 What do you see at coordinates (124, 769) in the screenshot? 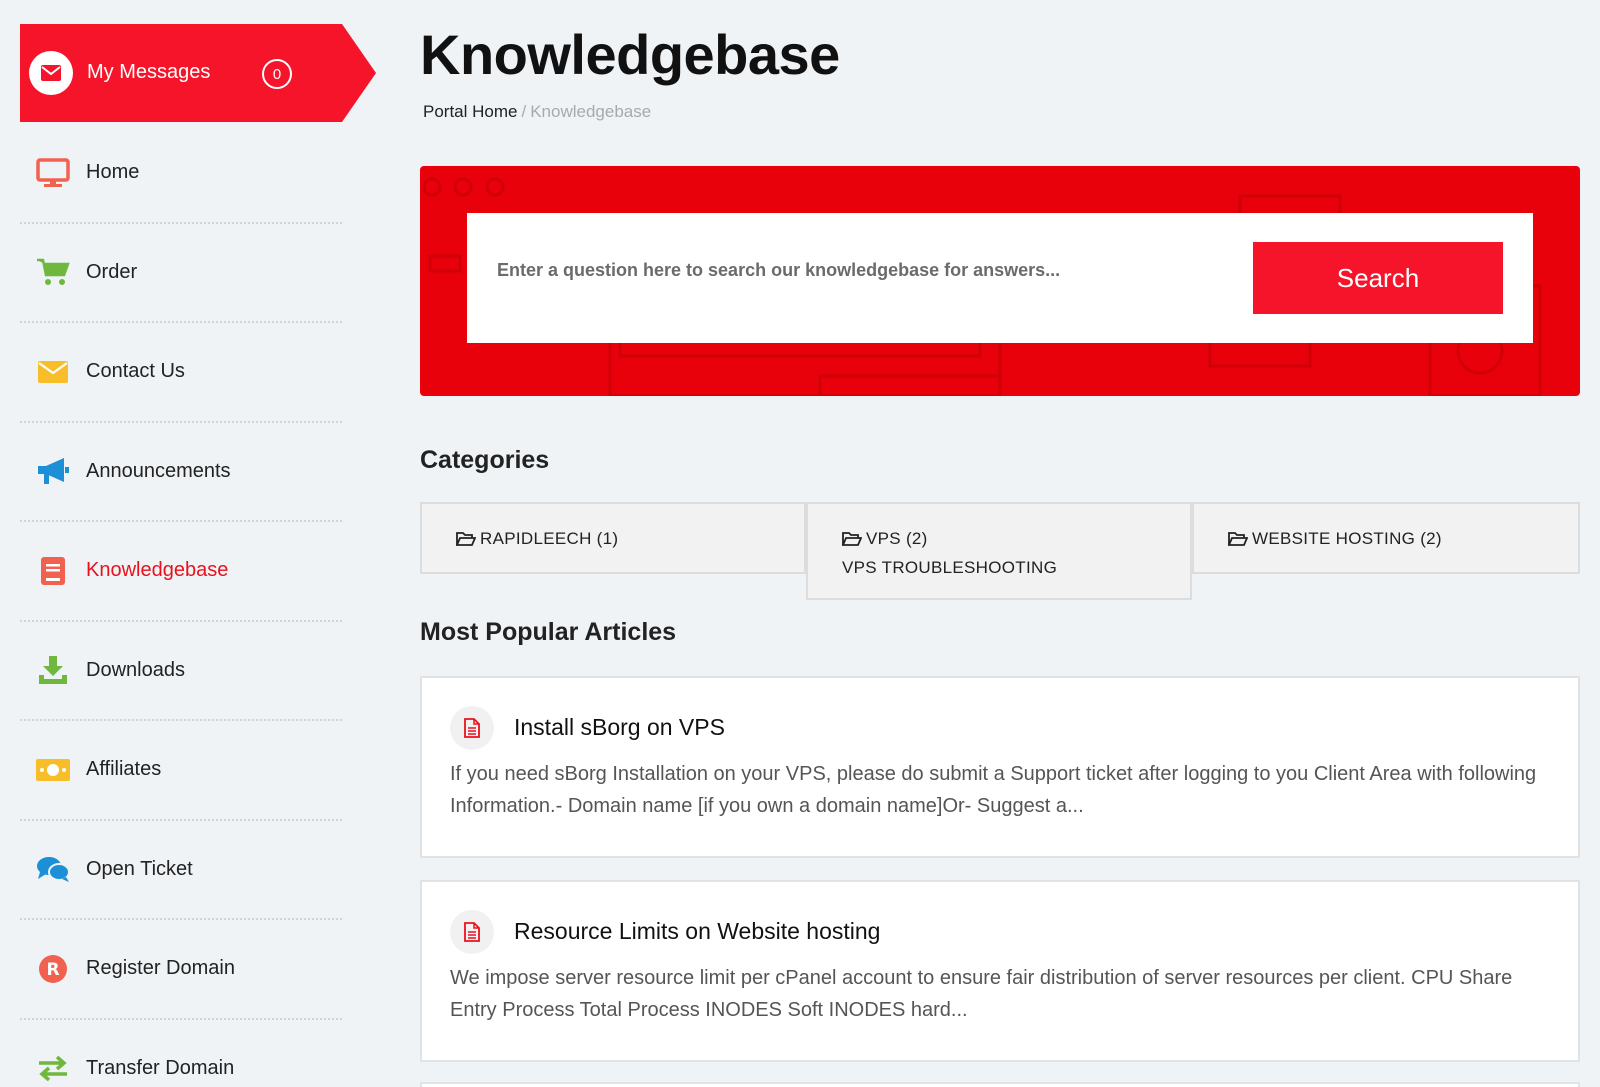
I see `sidebar-item-label: Affiliates` at bounding box center [124, 769].